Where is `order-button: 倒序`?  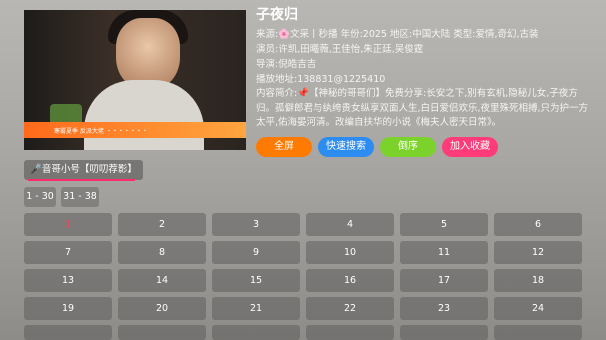
order-button: 倒序 is located at coordinates (408, 147).